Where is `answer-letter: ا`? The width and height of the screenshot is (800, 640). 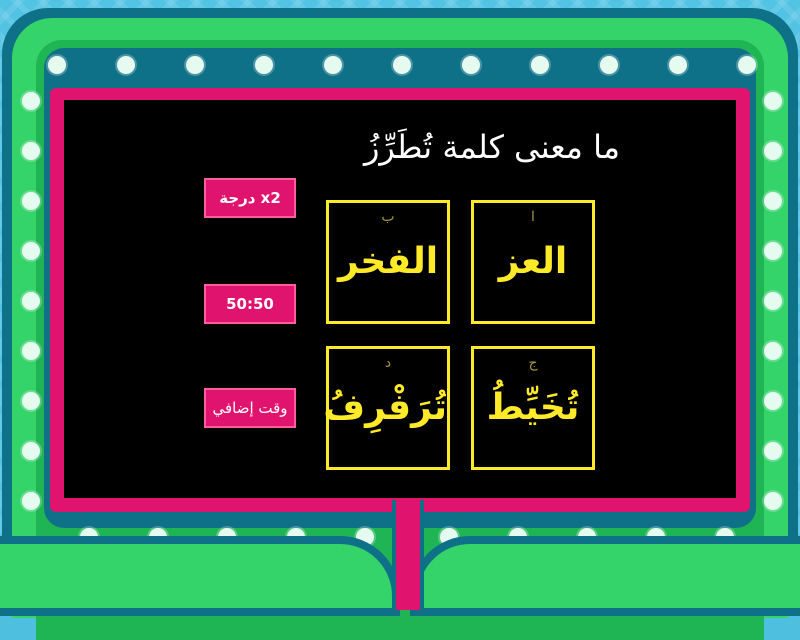 answer-letter: ا is located at coordinates (533, 217).